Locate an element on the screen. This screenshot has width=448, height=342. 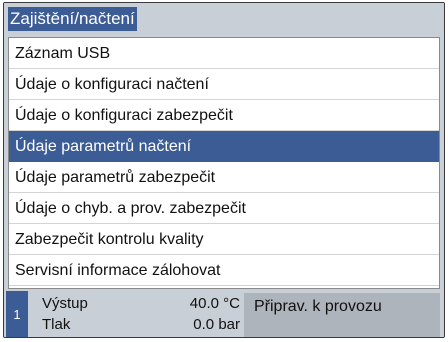
menu-item-backup-service-info: Servisní informace zálohovat is located at coordinates (224, 270).